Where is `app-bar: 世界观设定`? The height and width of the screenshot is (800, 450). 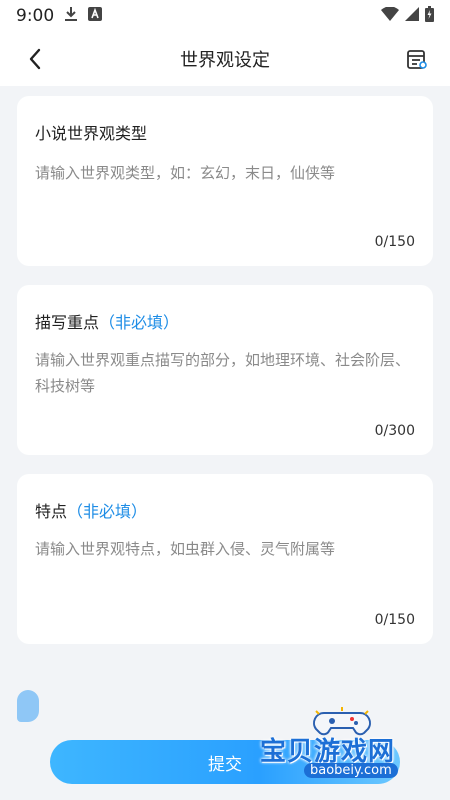
app-bar: 世界观设定 is located at coordinates (225, 59).